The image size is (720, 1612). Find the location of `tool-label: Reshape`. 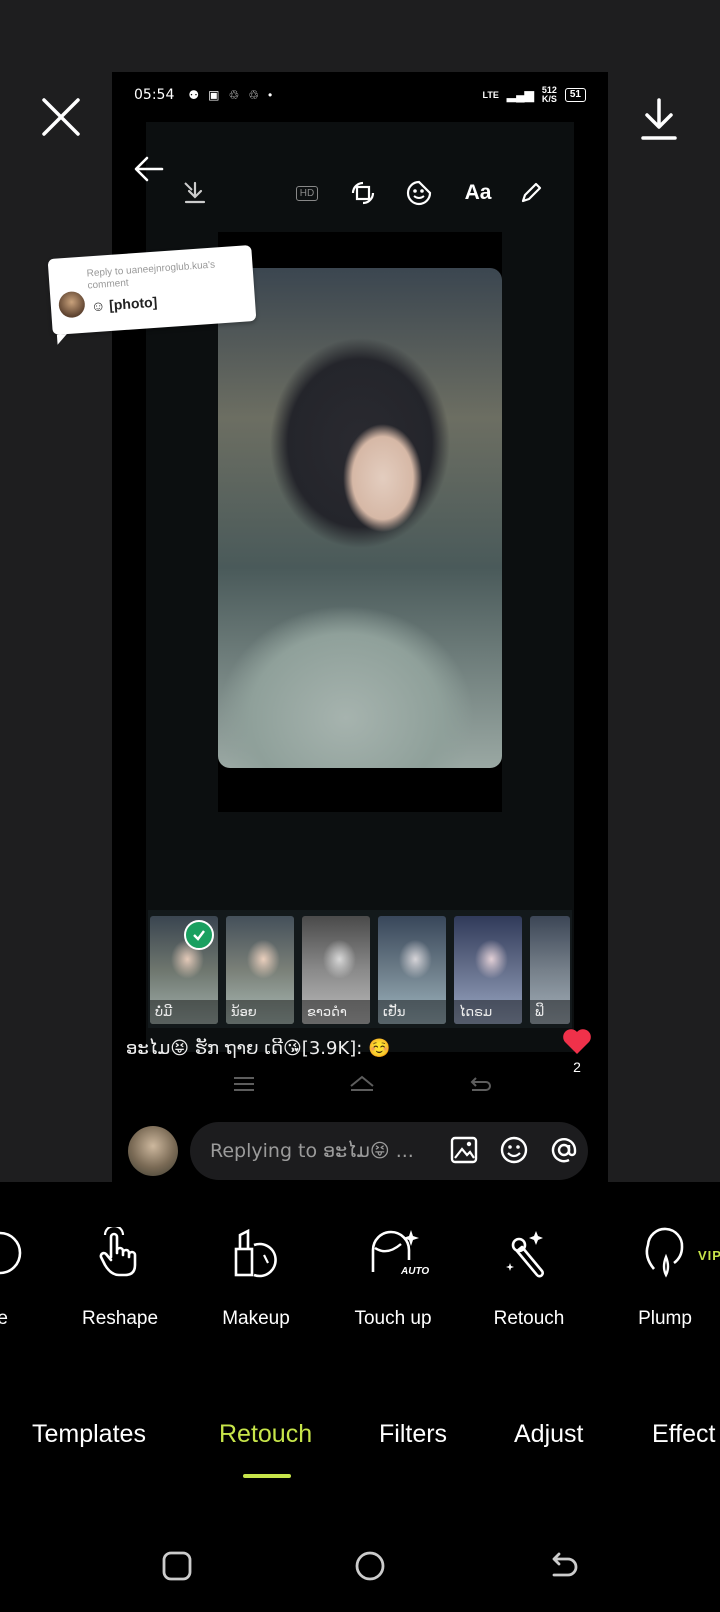

tool-label: Reshape is located at coordinates (120, 1318).